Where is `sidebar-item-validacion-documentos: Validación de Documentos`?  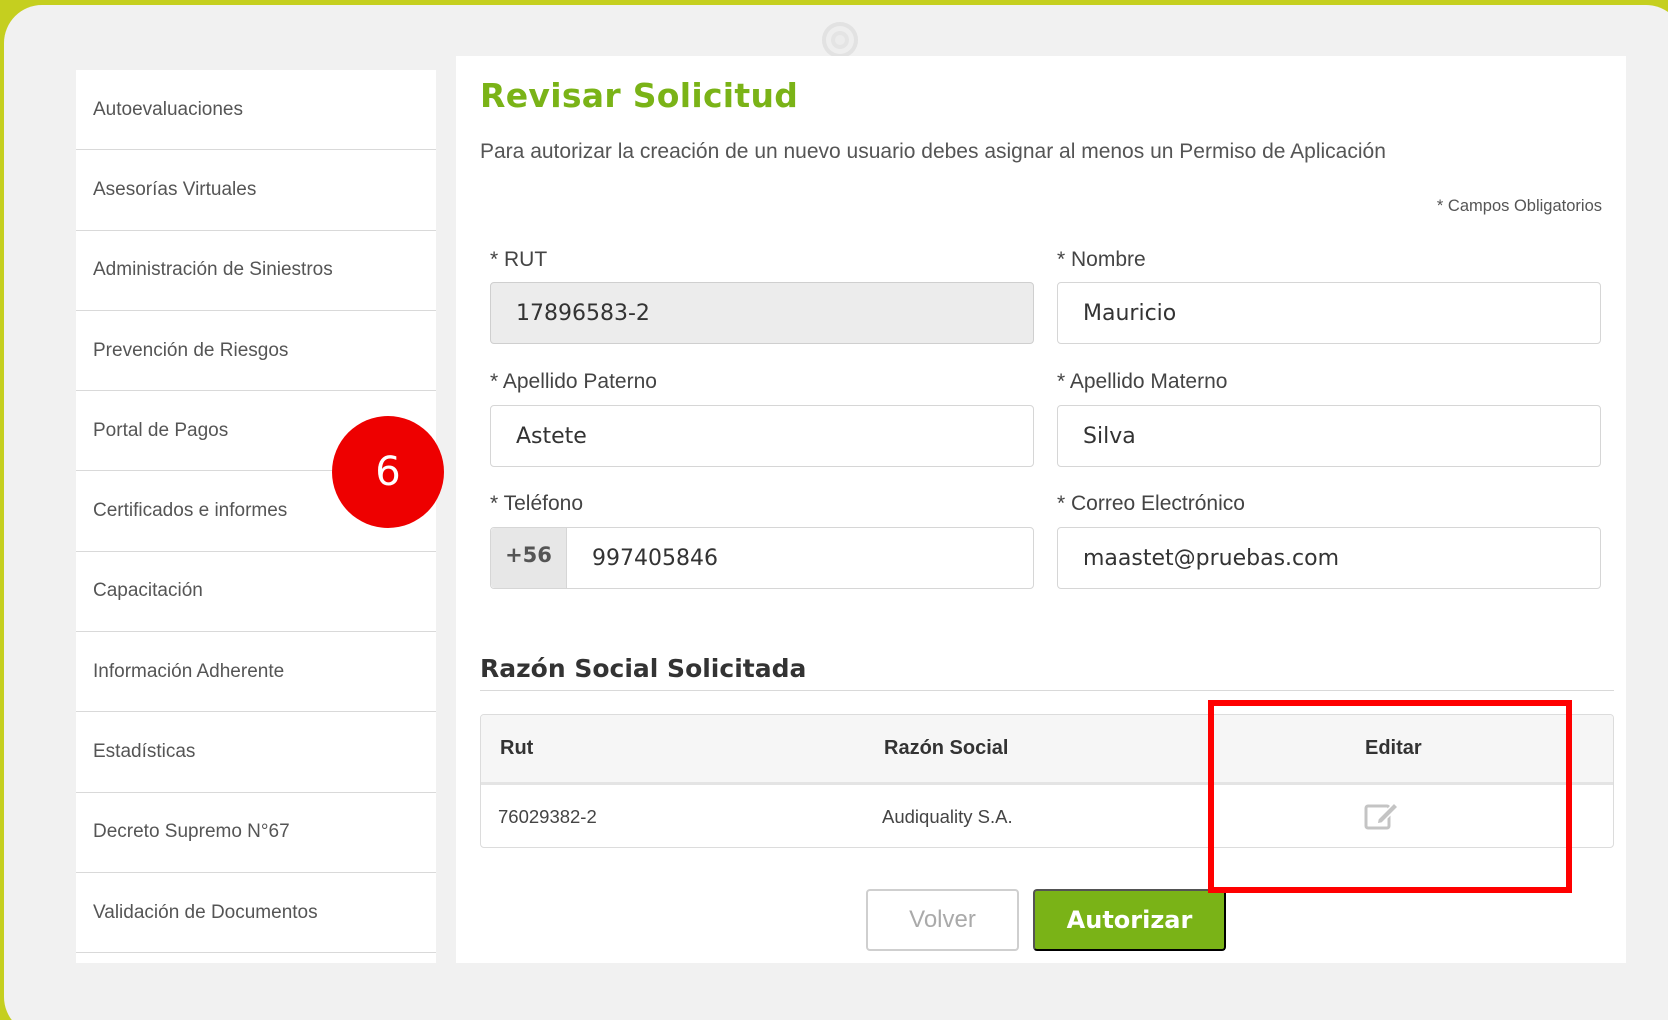
sidebar-item-validacion-documentos: Validación de Documentos is located at coordinates (256, 913).